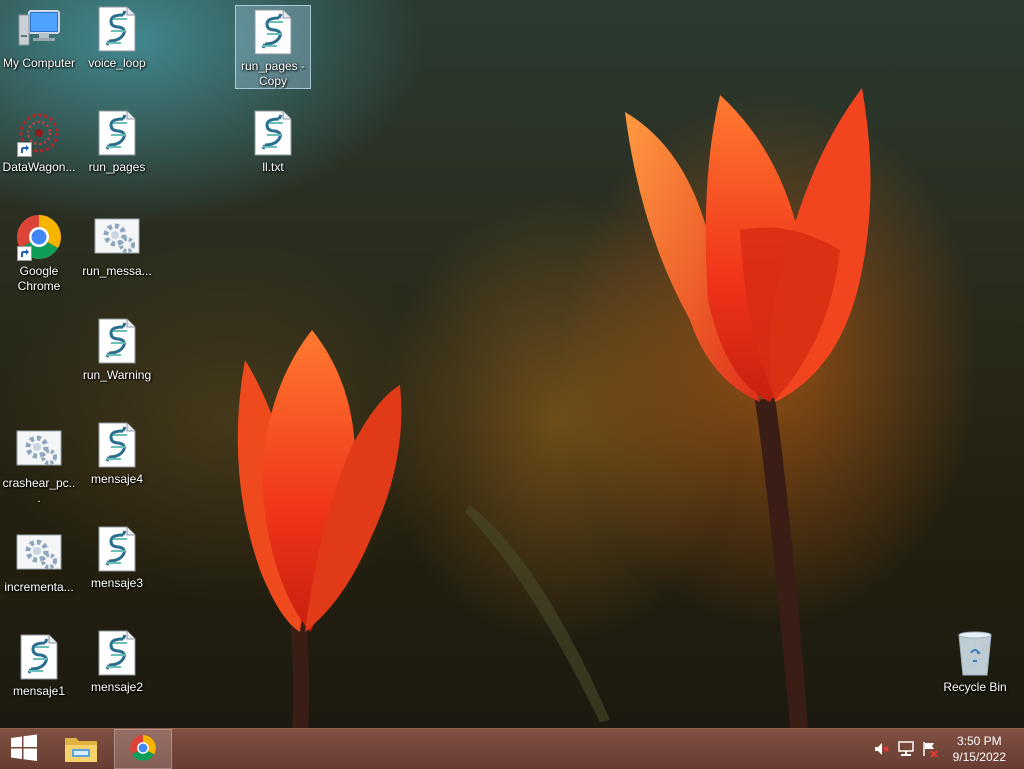 The width and height of the screenshot is (1024, 769). I want to click on network-icon, so click(906, 749).